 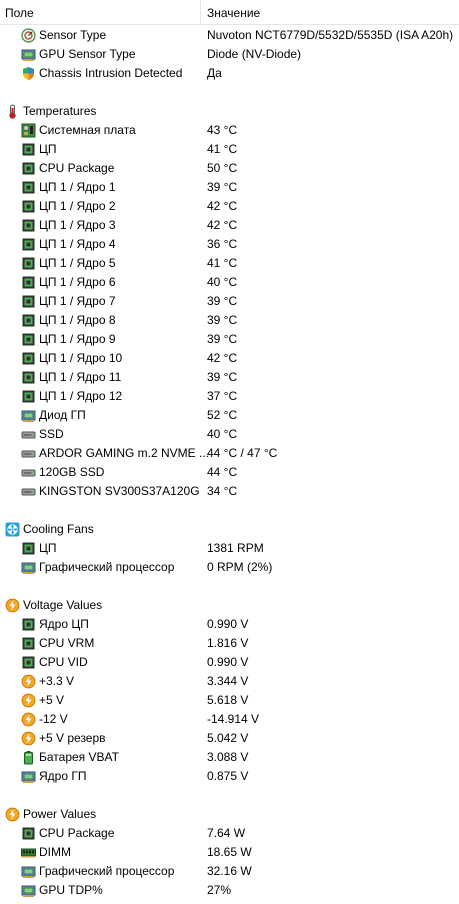 I want to click on sensor-label: ЦП 1 / Ядро 1, so click(x=77, y=187).